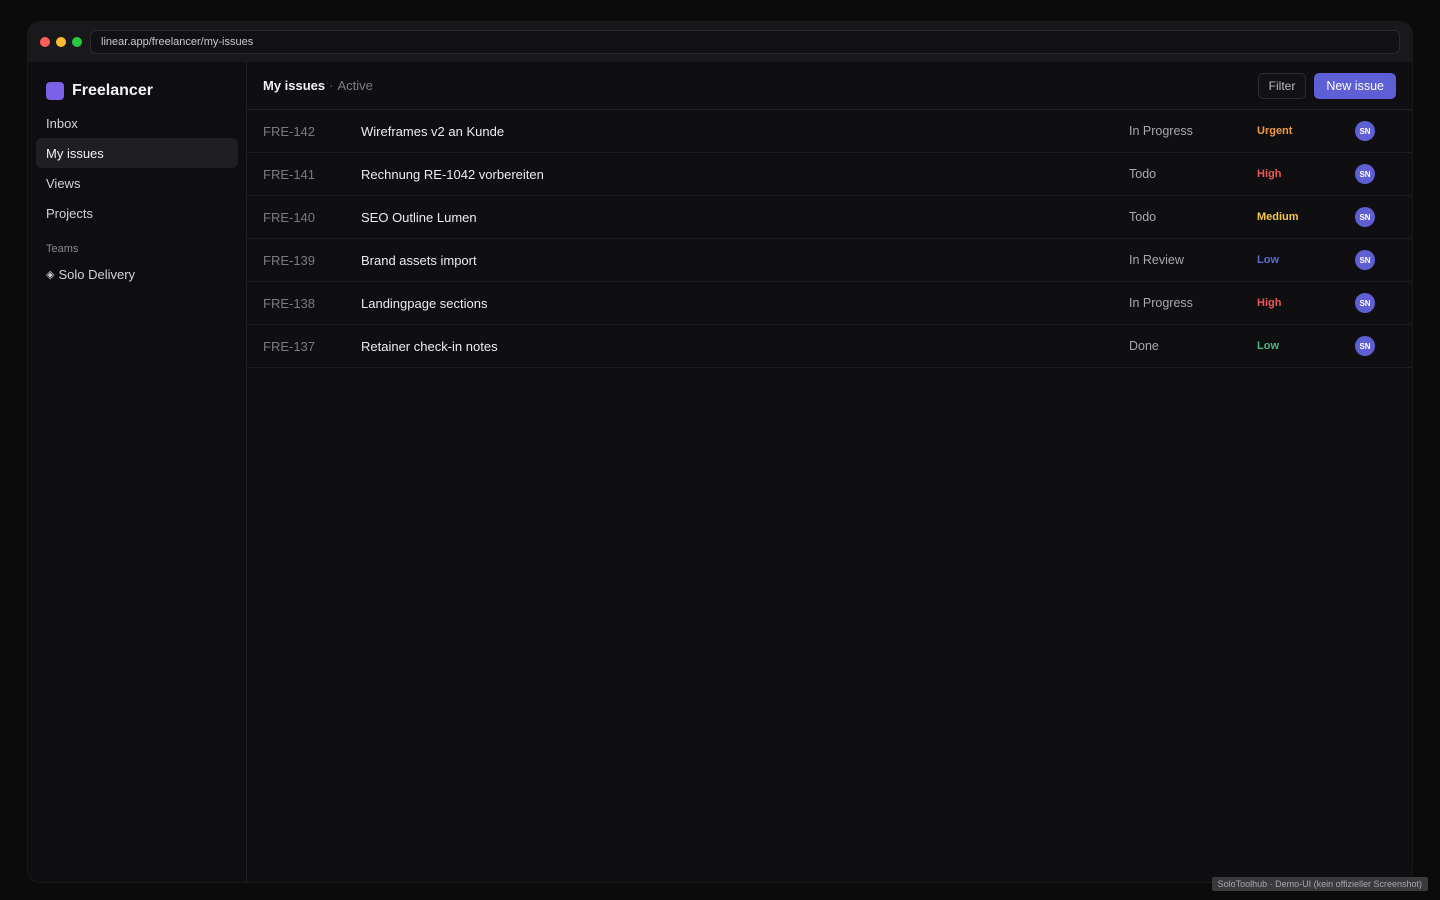 This screenshot has height=900, width=1440. I want to click on sidebar-item-inbox: Inbox, so click(137, 123).